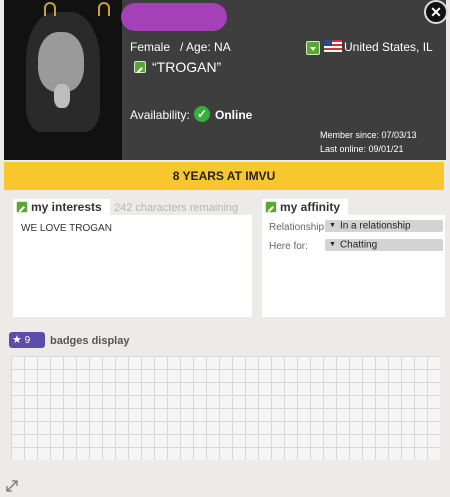 Image resolution: width=450 pixels, height=497 pixels. What do you see at coordinates (150, 47) in the screenshot?
I see `gender-text: Female` at bounding box center [150, 47].